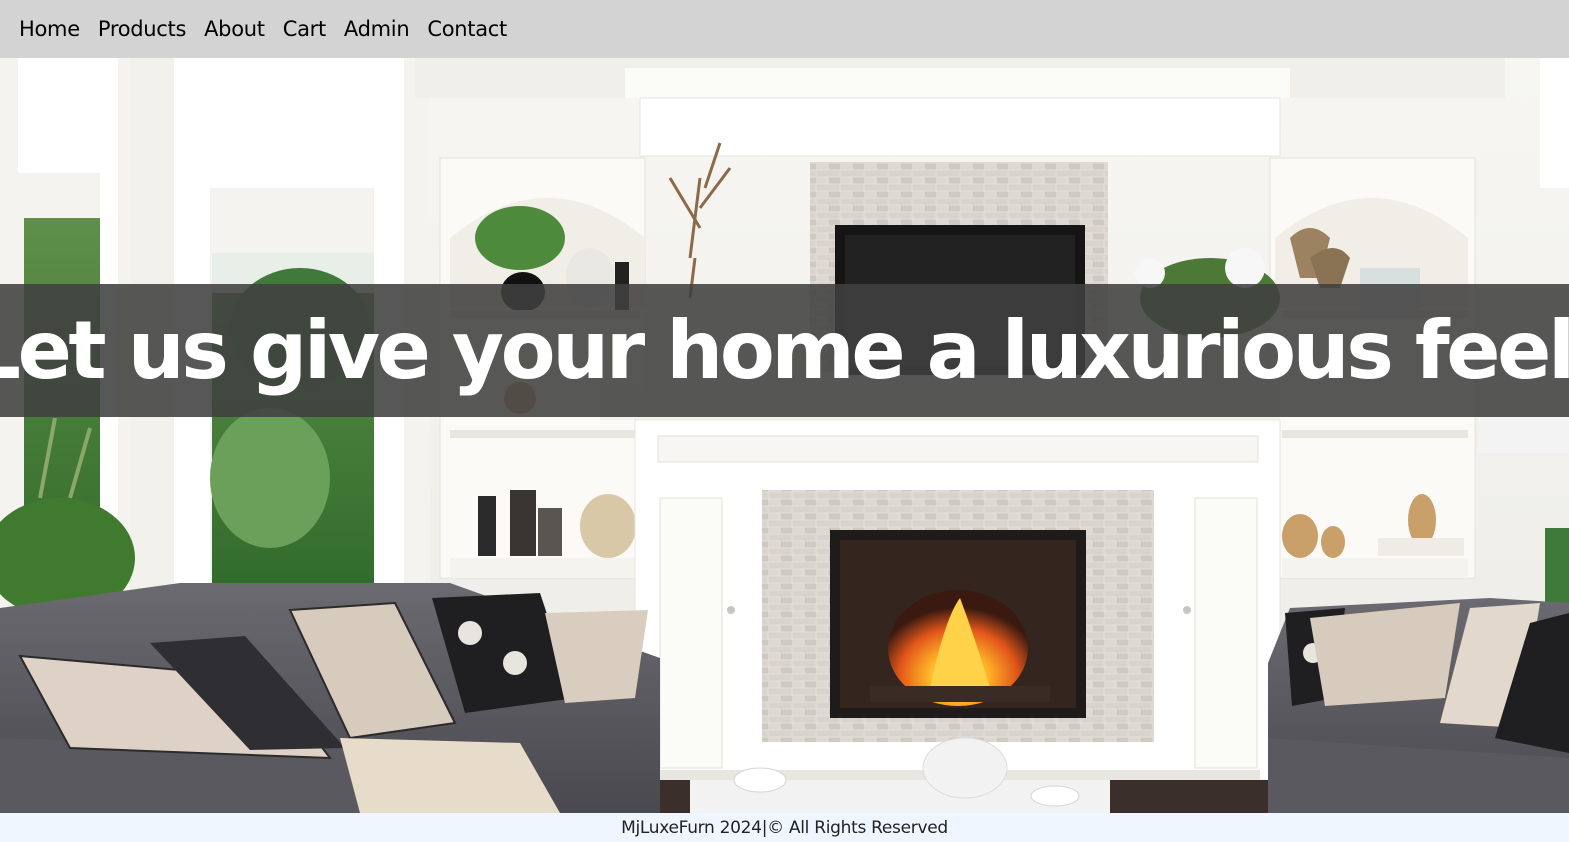  What do you see at coordinates (784, 29) in the screenshot?
I see `top-navbar: Home Products About Cart Admin Contact` at bounding box center [784, 29].